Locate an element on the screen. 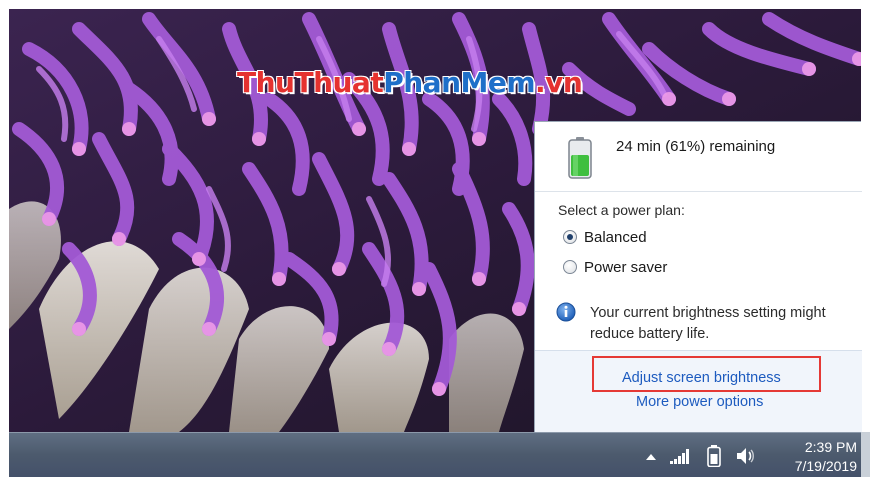 This screenshot has height=477, width=870. network-signal-icon is located at coordinates (681, 456).